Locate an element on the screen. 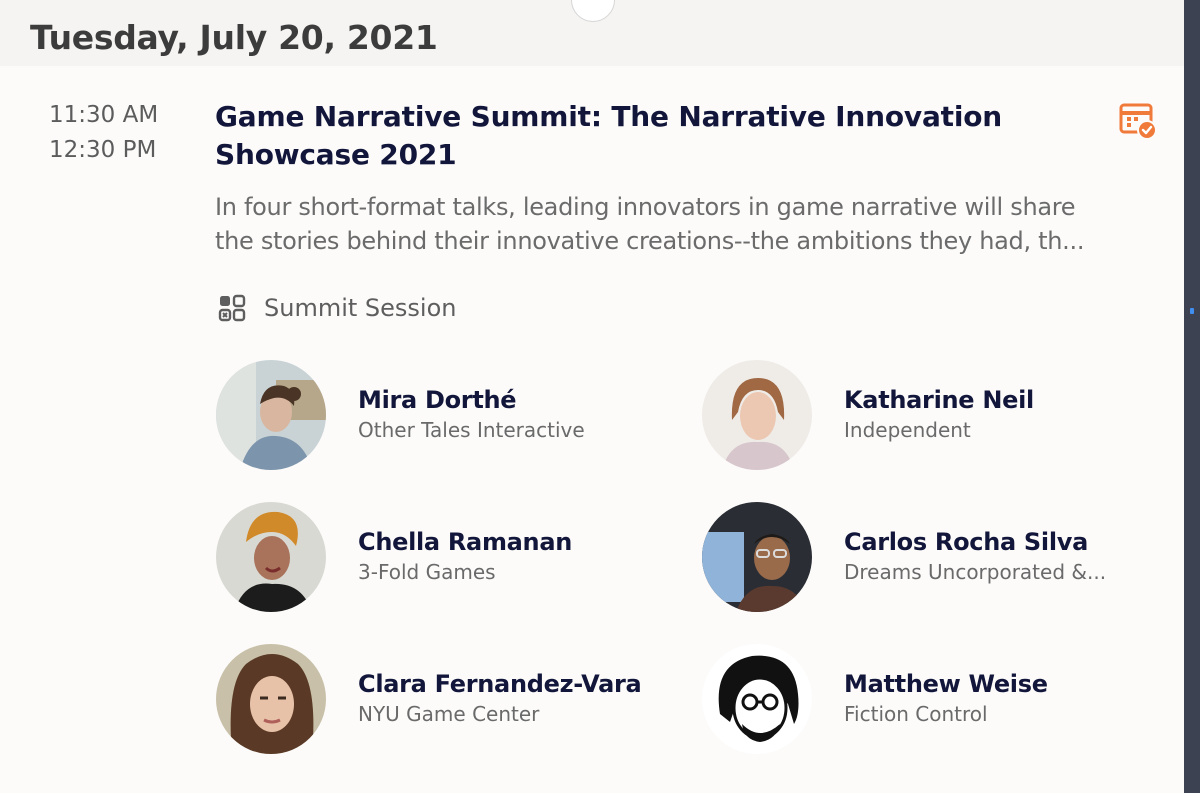 The height and width of the screenshot is (793, 1200). speaker-item: Katharine Neil Independent is located at coordinates (923, 415).